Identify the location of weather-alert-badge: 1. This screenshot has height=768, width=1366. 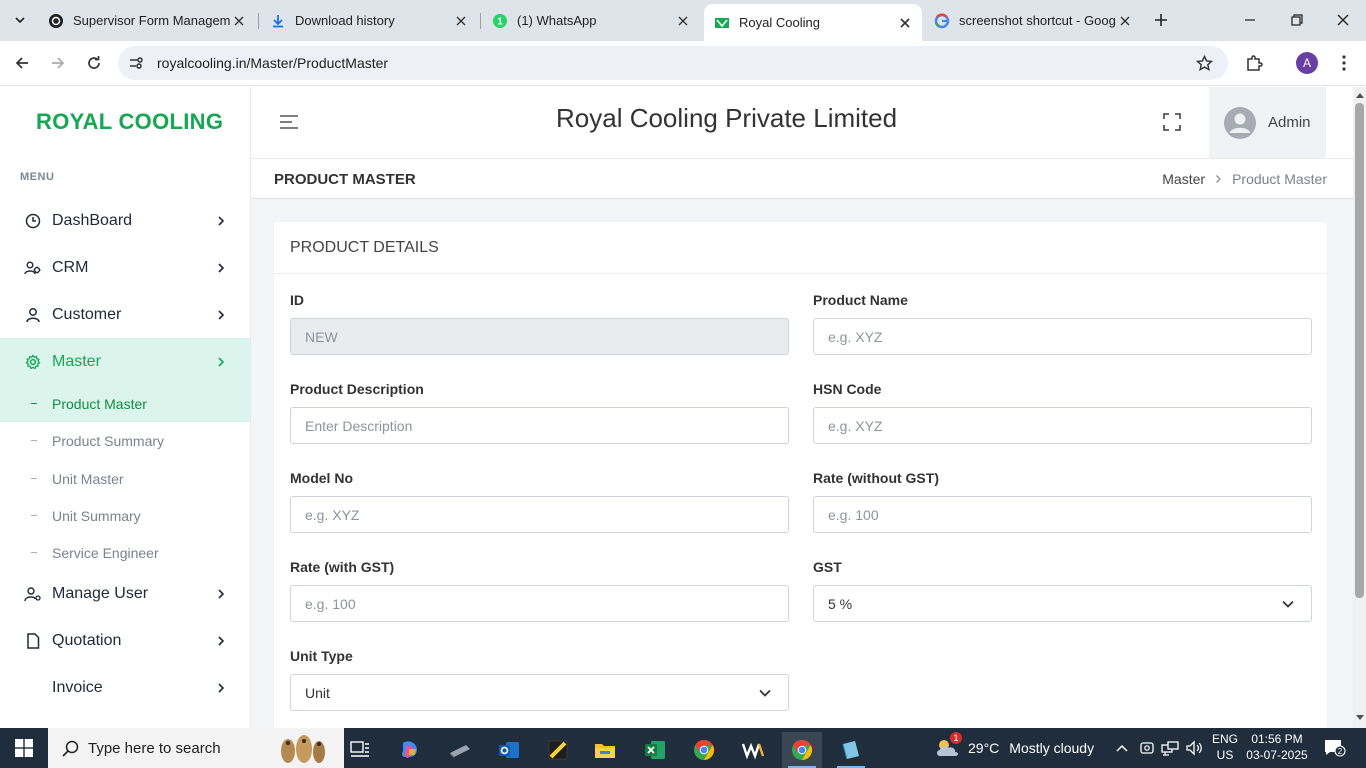
(956, 738).